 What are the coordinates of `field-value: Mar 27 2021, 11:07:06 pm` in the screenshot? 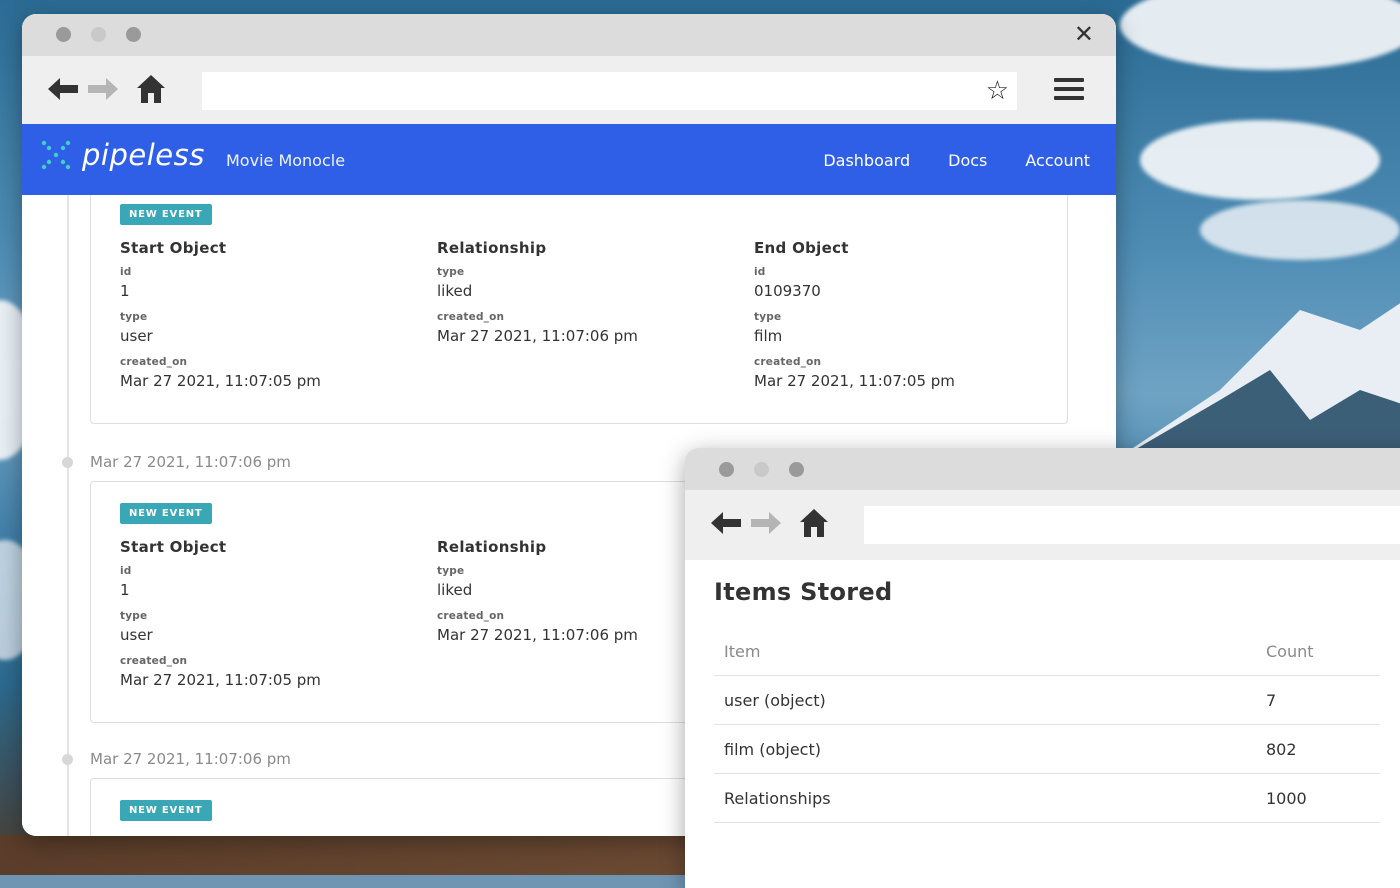 It's located at (537, 336).